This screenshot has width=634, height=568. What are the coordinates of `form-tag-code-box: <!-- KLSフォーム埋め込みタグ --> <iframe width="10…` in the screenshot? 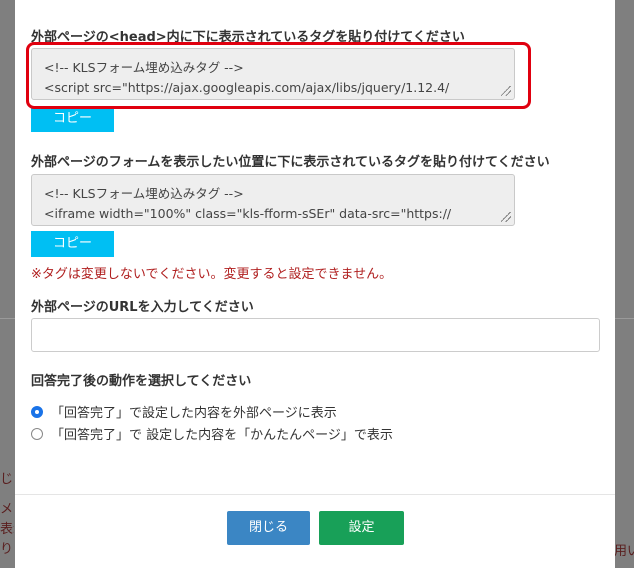 It's located at (273, 200).